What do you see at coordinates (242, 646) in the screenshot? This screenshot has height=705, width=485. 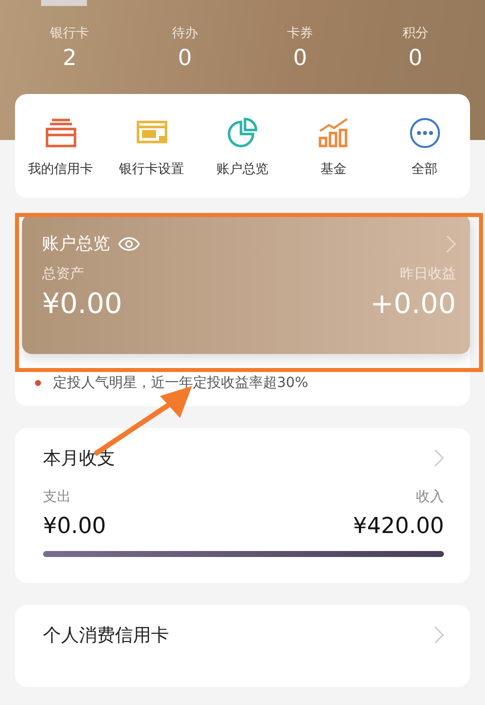 I see `credit-card-section: 个人消费信用卡` at bounding box center [242, 646].